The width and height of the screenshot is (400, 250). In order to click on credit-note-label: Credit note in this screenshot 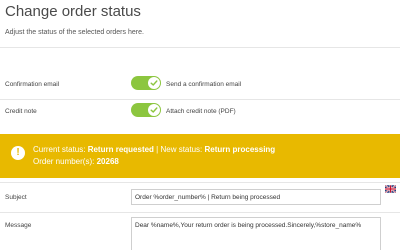, I will do `click(21, 111)`.